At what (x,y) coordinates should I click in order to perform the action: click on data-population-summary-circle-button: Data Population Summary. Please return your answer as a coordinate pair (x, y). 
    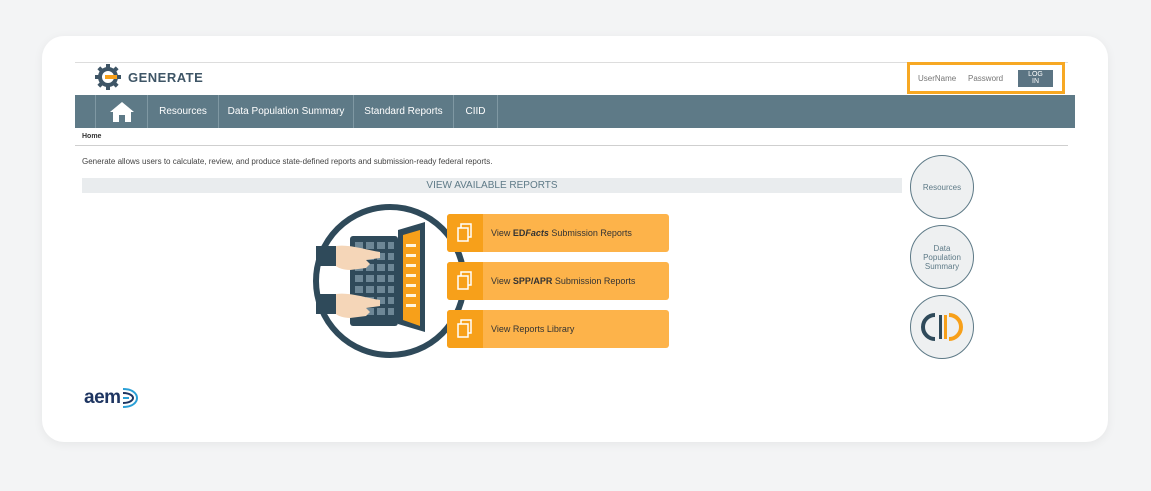
    Looking at the image, I should click on (942, 257).